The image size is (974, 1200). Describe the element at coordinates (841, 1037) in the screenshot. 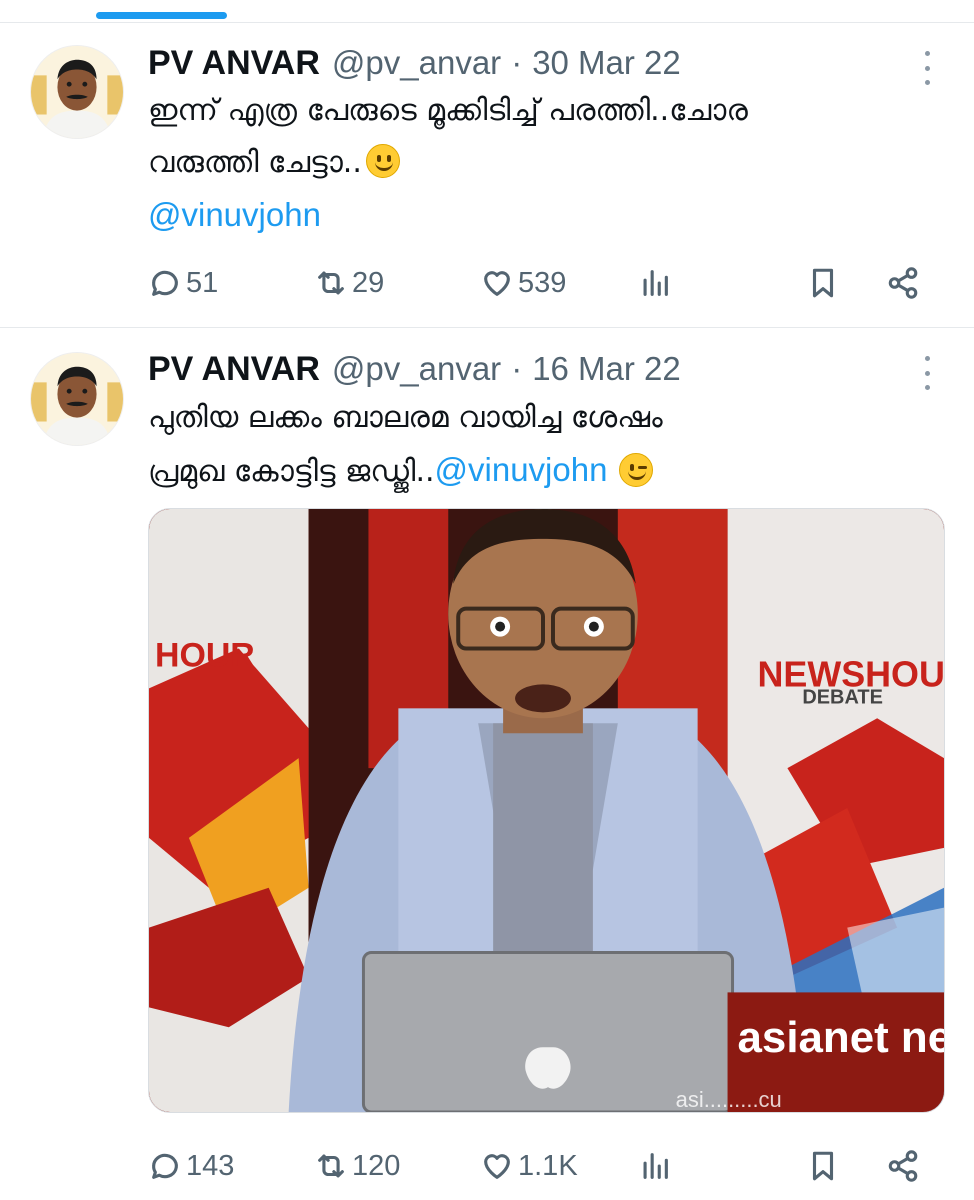

I see `channel-brand: asianet news` at that location.